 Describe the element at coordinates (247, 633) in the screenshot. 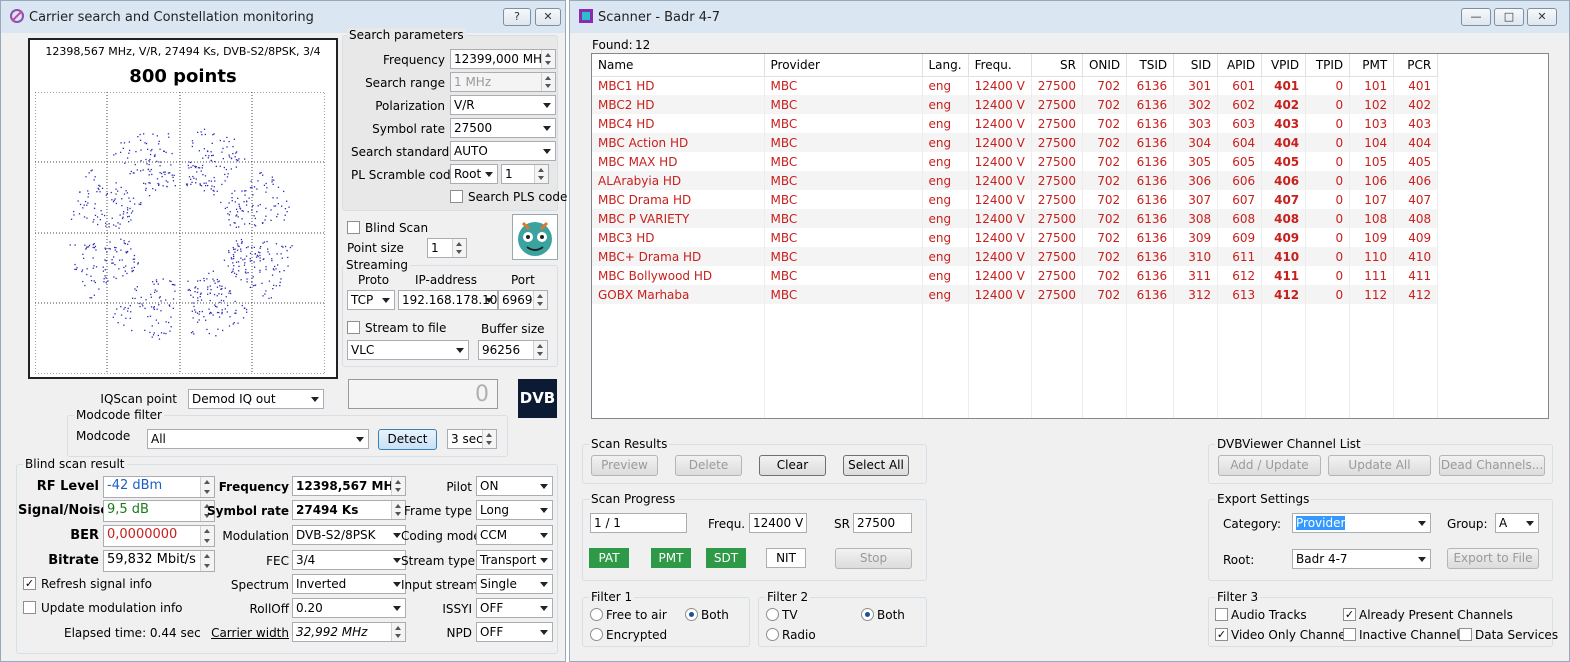

I see `carrier-width-label: Carrier width` at that location.